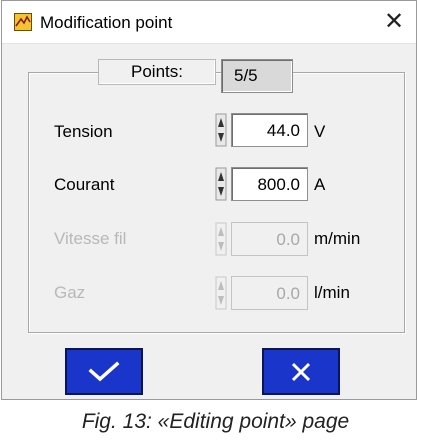 The image size is (431, 448). I want to click on courant-spinner-icon, so click(221, 184).